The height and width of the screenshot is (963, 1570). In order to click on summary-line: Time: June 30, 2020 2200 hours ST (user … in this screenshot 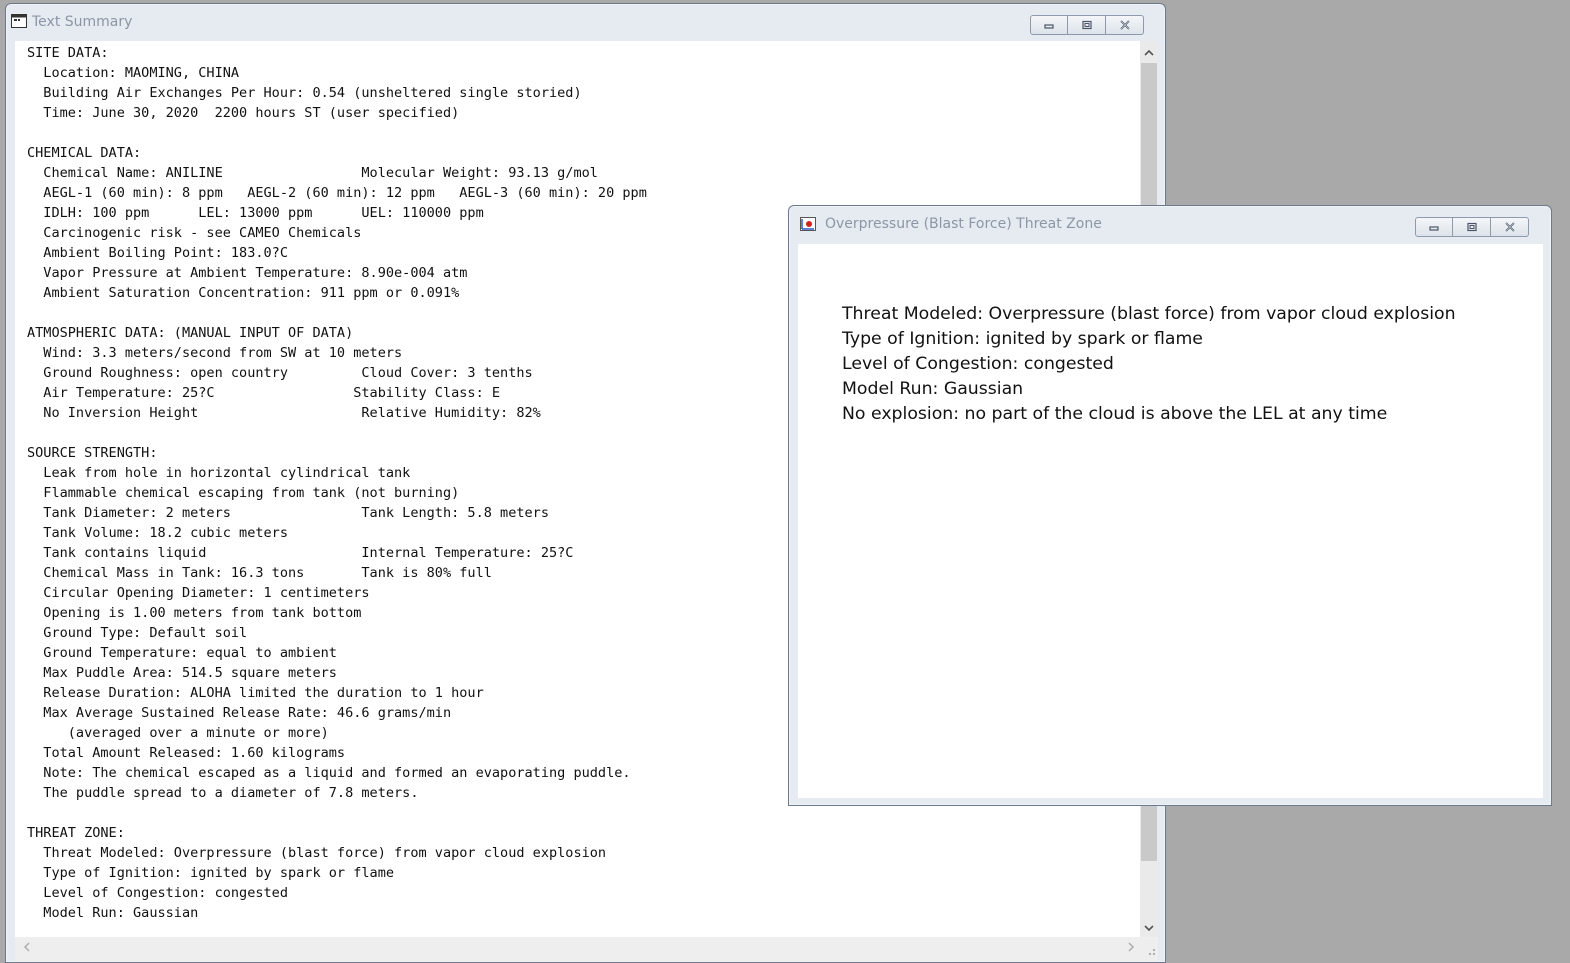, I will do `click(243, 113)`.